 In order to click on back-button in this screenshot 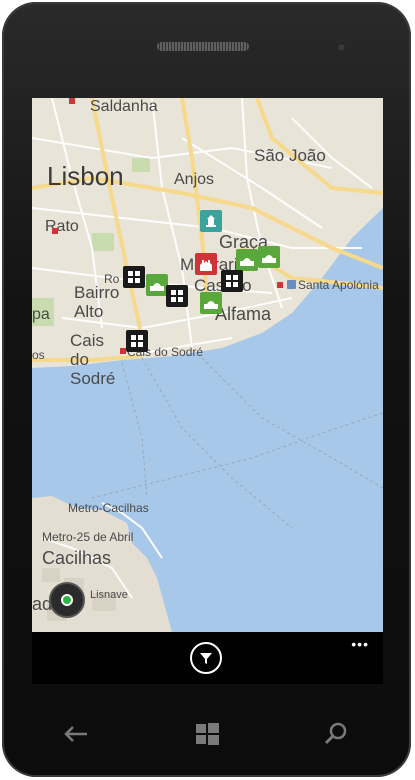, I will do `click(76, 734)`.